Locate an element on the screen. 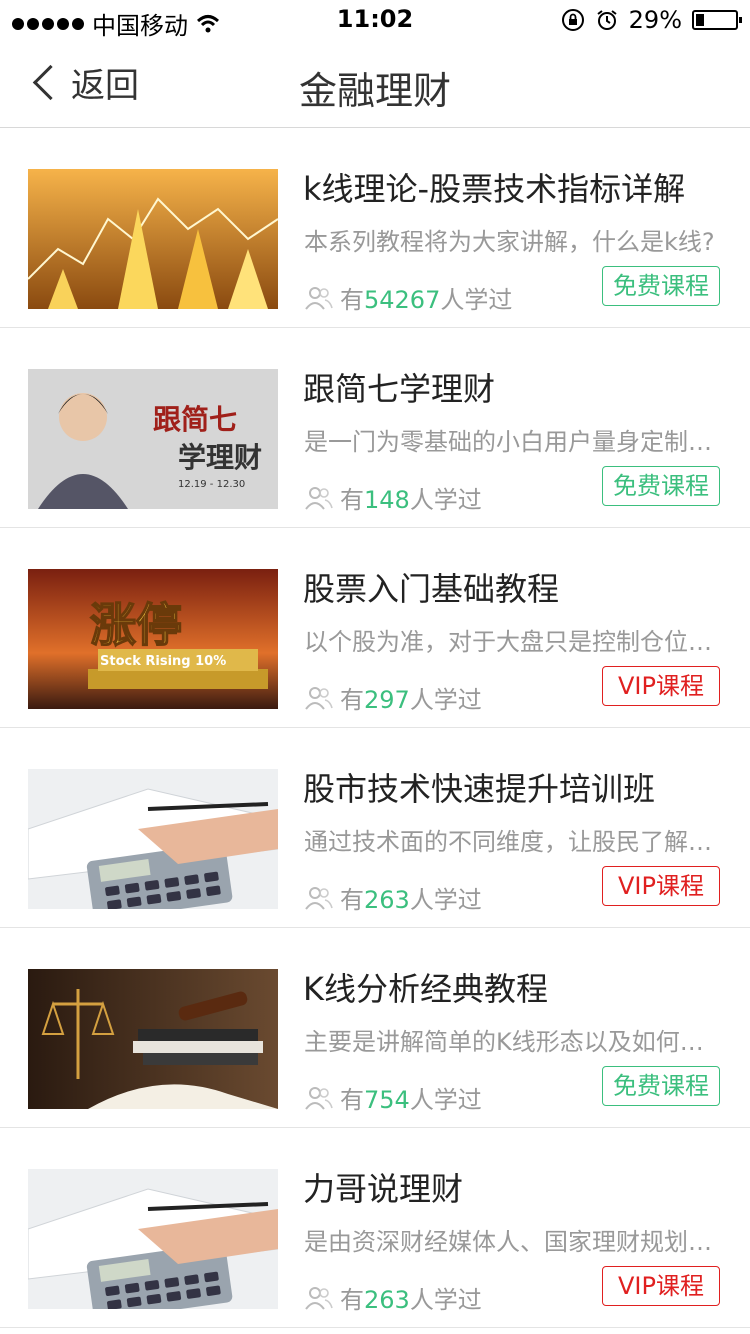 This screenshot has width=750, height=1334. course-title: 跟简七学理财 is located at coordinates (399, 389).